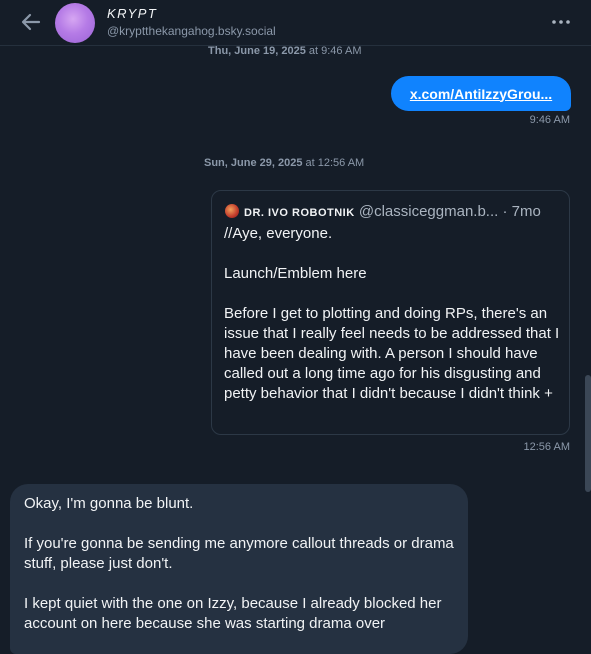 The width and height of the screenshot is (591, 654). I want to click on message-timestamp: 9:46 AM, so click(549, 120).